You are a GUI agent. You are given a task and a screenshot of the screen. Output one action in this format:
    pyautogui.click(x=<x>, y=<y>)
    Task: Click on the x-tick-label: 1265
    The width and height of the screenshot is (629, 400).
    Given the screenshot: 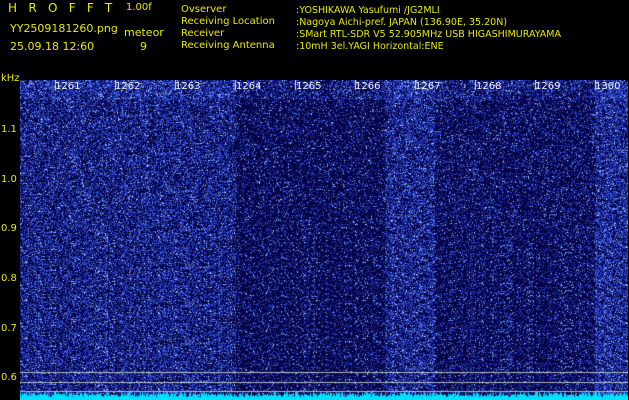 What is the action you would take?
    pyautogui.click(x=309, y=86)
    